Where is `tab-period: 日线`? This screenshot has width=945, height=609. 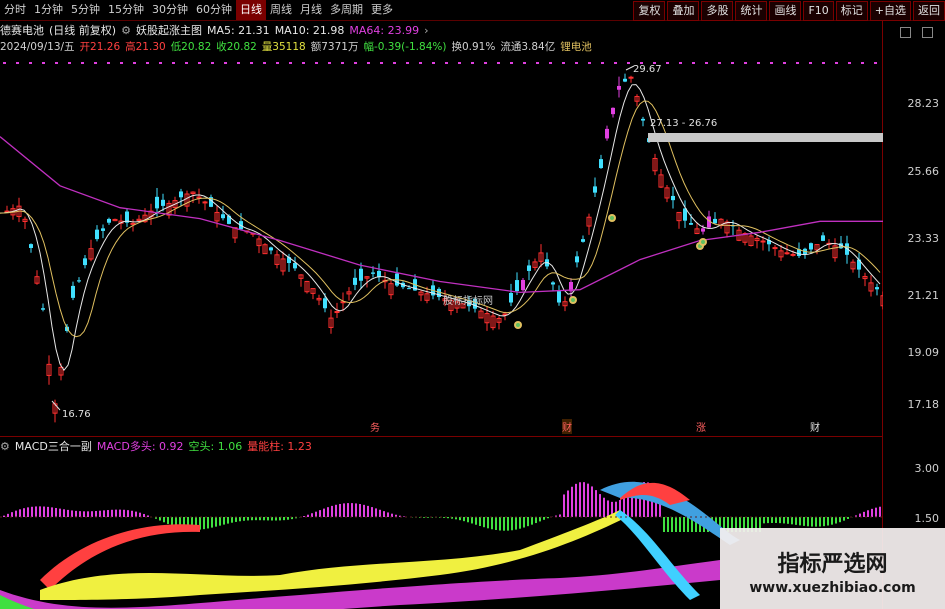 tab-period: 日线 is located at coordinates (251, 10).